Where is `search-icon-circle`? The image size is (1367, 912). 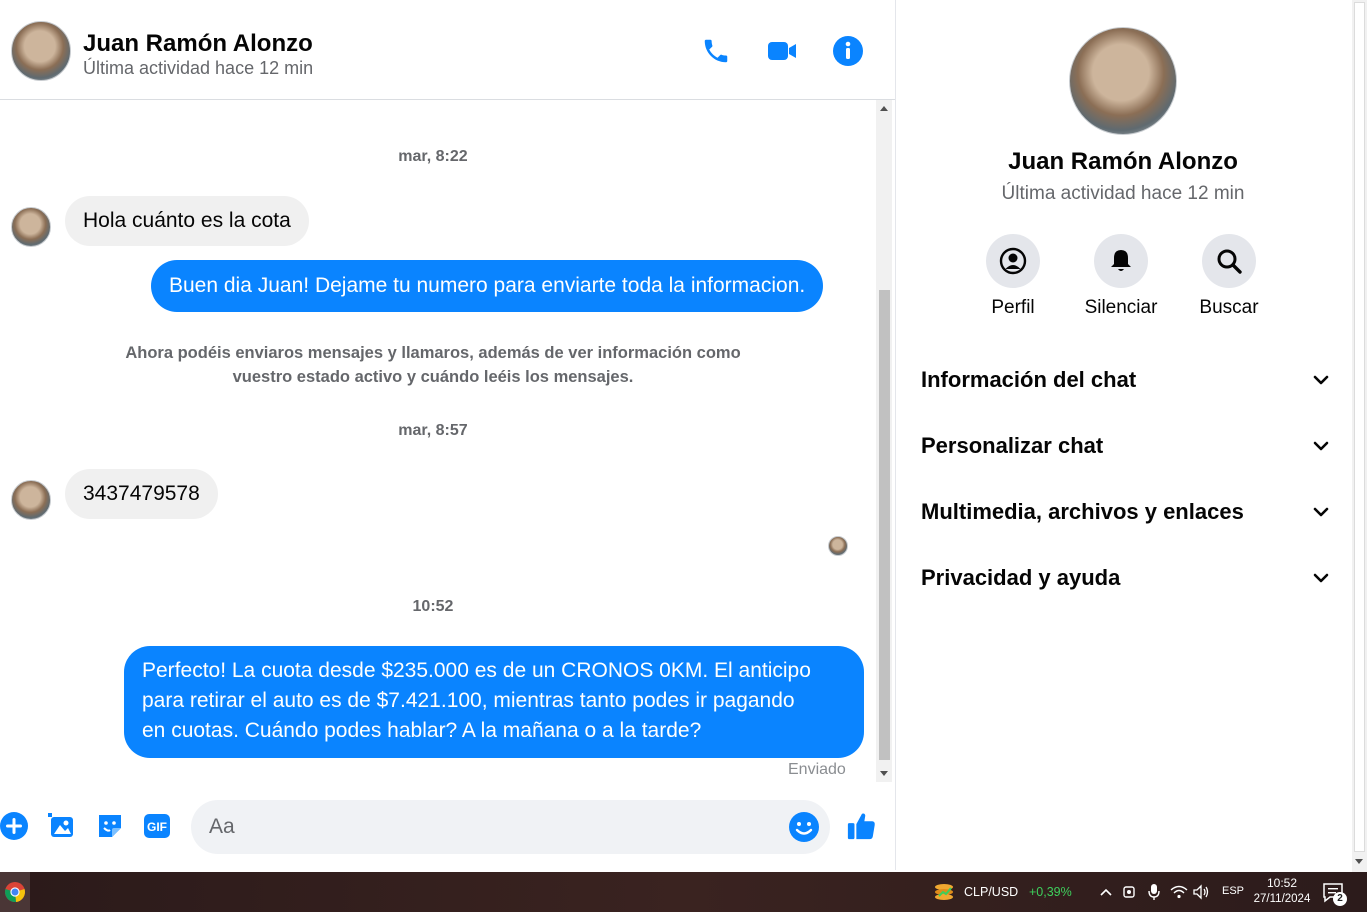 search-icon-circle is located at coordinates (1229, 261).